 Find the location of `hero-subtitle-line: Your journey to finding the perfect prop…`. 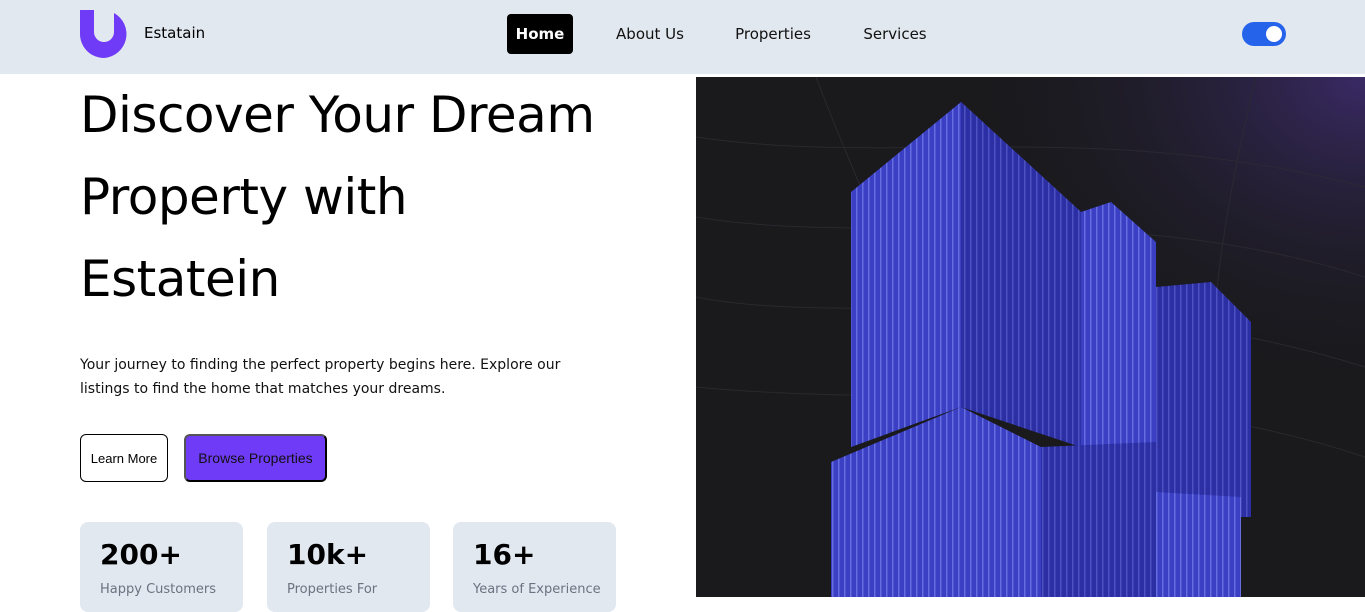

hero-subtitle-line: Your journey to finding the perfect prop… is located at coordinates (320, 365).